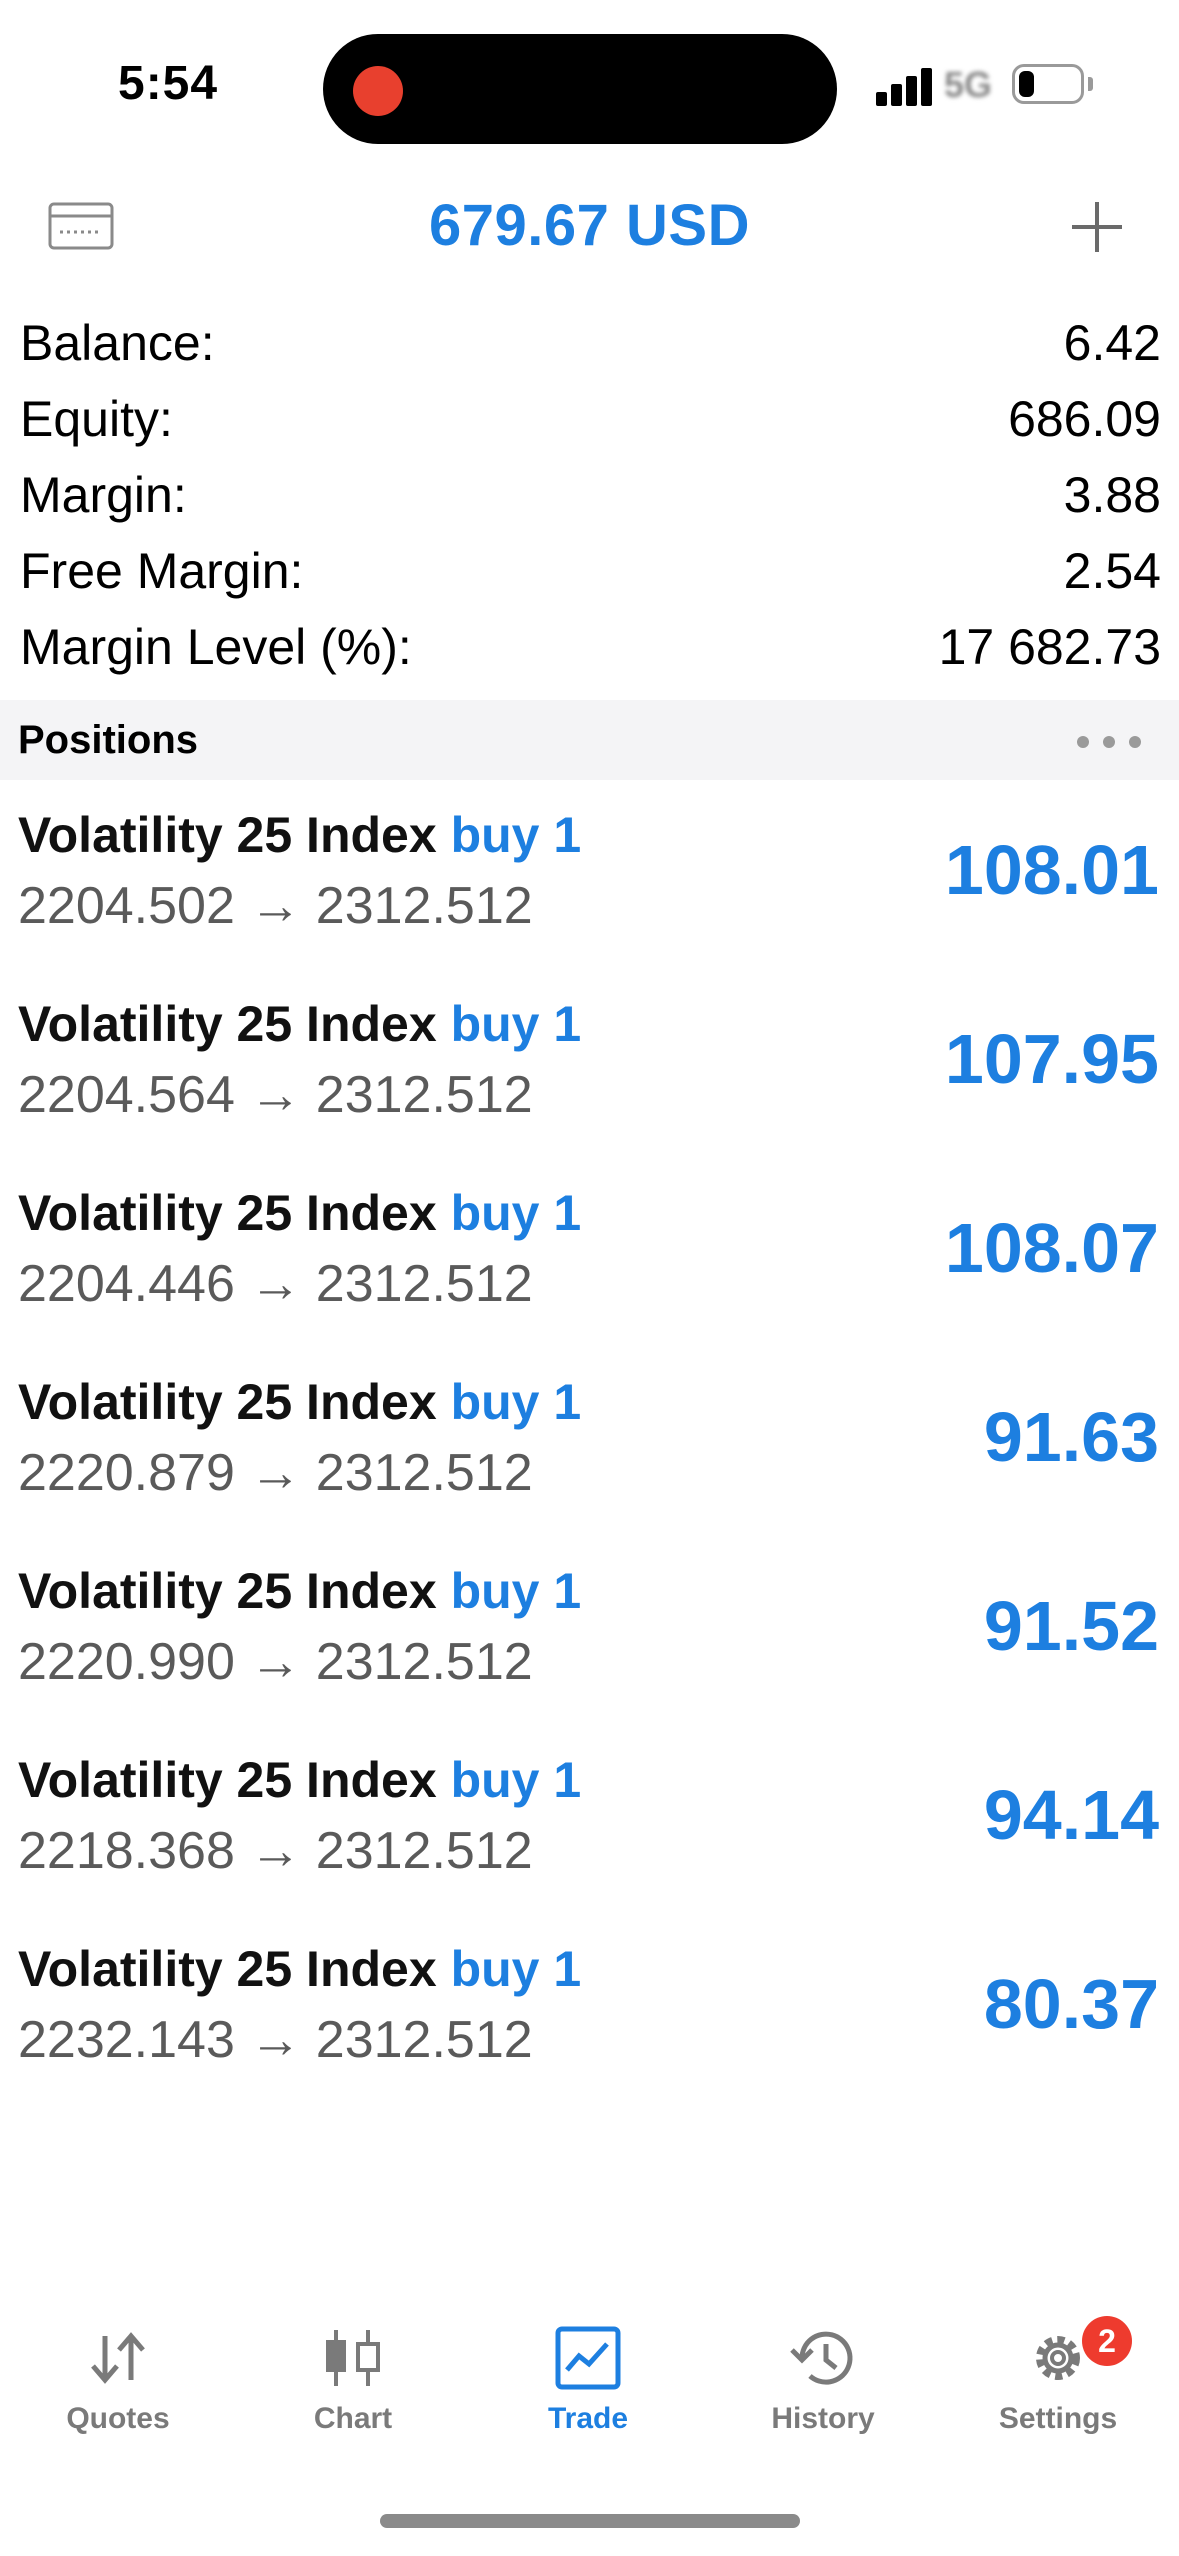 The image size is (1179, 2556). What do you see at coordinates (96, 419) in the screenshot?
I see `summary-label: Equity:` at bounding box center [96, 419].